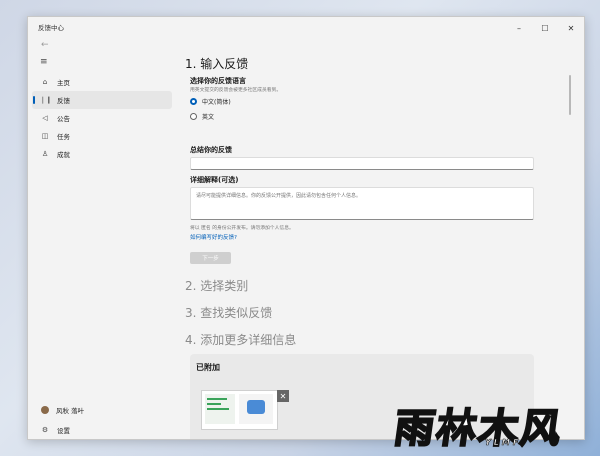 The image size is (600, 456). Describe the element at coordinates (218, 81) in the screenshot. I see `language-label: 选择你的反馈语言` at that location.